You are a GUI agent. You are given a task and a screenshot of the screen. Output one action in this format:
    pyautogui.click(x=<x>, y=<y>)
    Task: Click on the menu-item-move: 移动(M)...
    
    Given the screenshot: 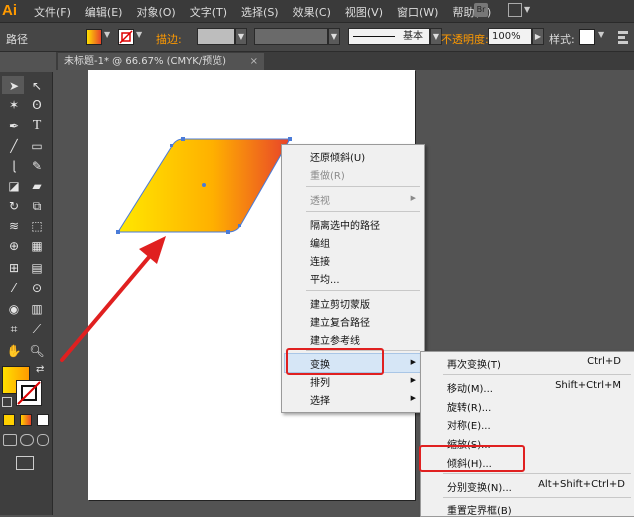 What is the action you would take?
    pyautogui.click(x=470, y=387)
    